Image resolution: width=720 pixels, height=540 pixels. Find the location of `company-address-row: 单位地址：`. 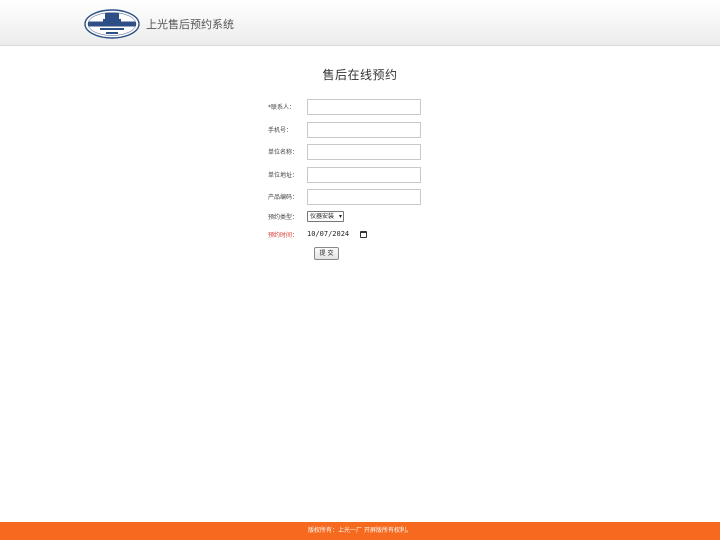

company-address-row: 单位地址： is located at coordinates (360, 176).